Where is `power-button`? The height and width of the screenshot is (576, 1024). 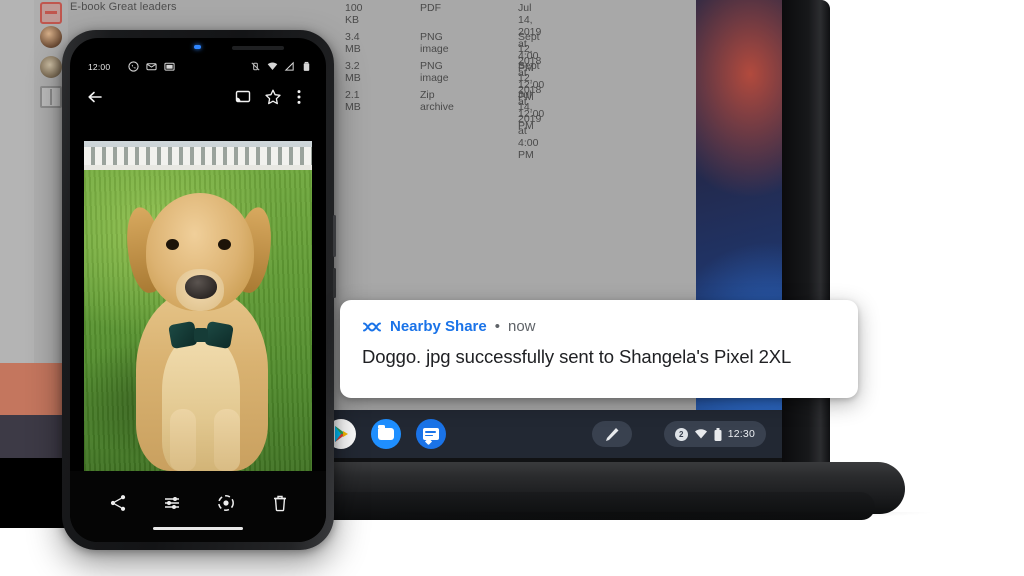 power-button is located at coordinates (334, 236).